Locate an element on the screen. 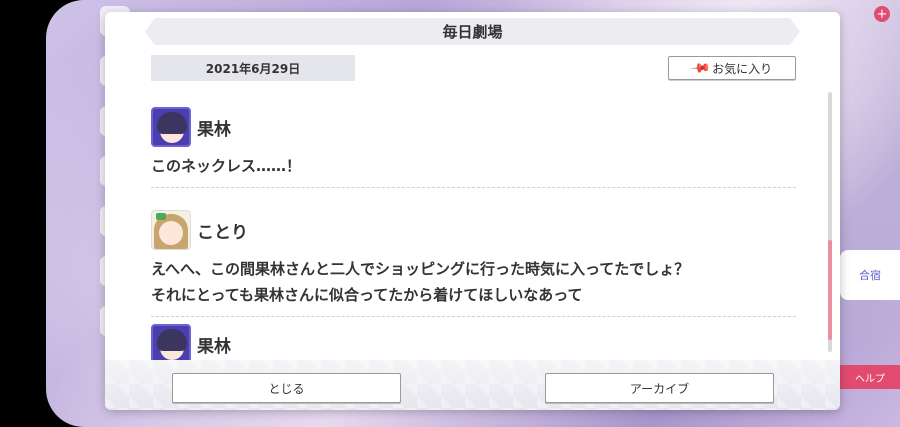 Image resolution: width=900 pixels, height=427 pixels. archive-button: アーカイブ is located at coordinates (659, 388).